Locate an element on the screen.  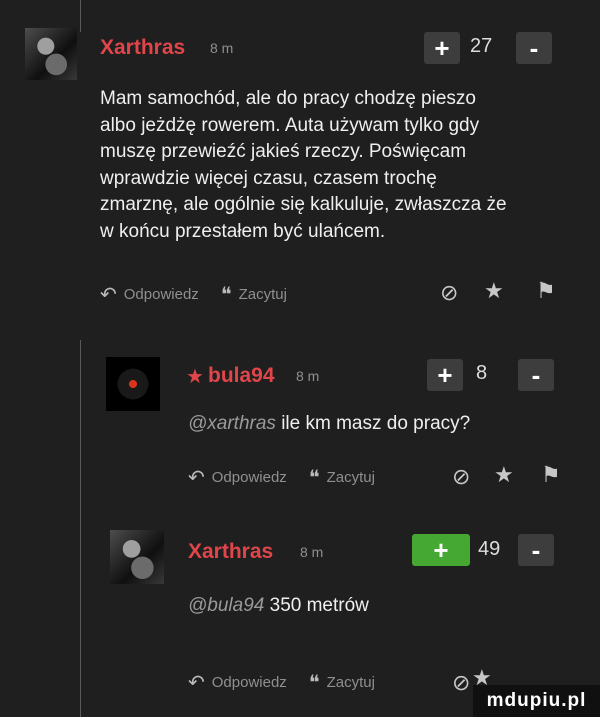
vote-count: 8 is located at coordinates (482, 373).